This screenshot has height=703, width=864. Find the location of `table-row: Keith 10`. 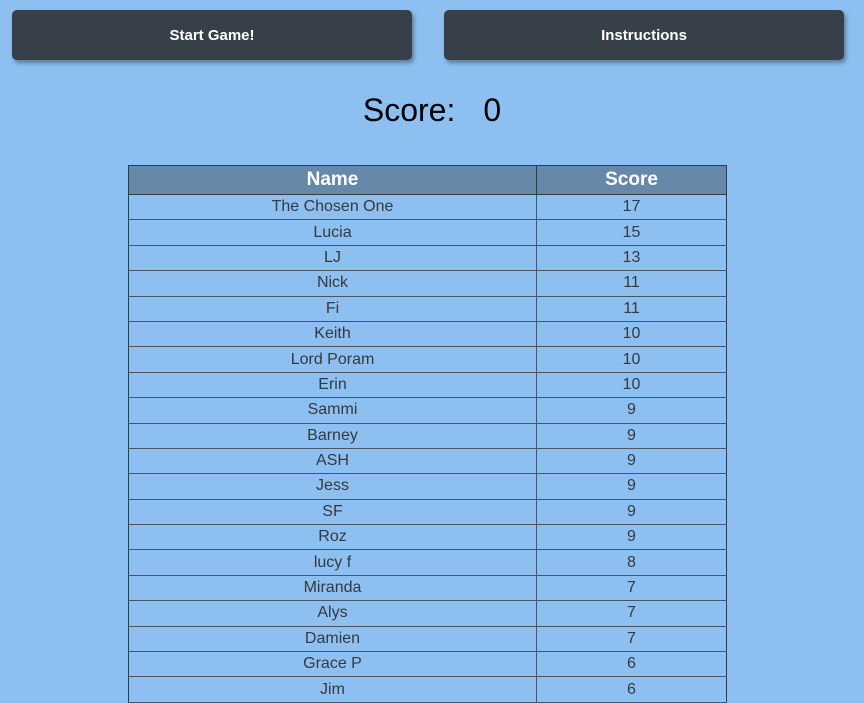

table-row: Keith 10 is located at coordinates (427, 334).